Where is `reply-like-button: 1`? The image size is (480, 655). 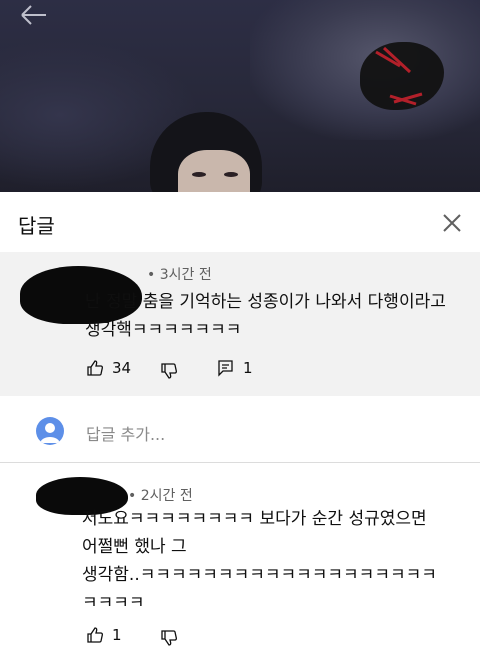 reply-like-button: 1 is located at coordinates (104, 635).